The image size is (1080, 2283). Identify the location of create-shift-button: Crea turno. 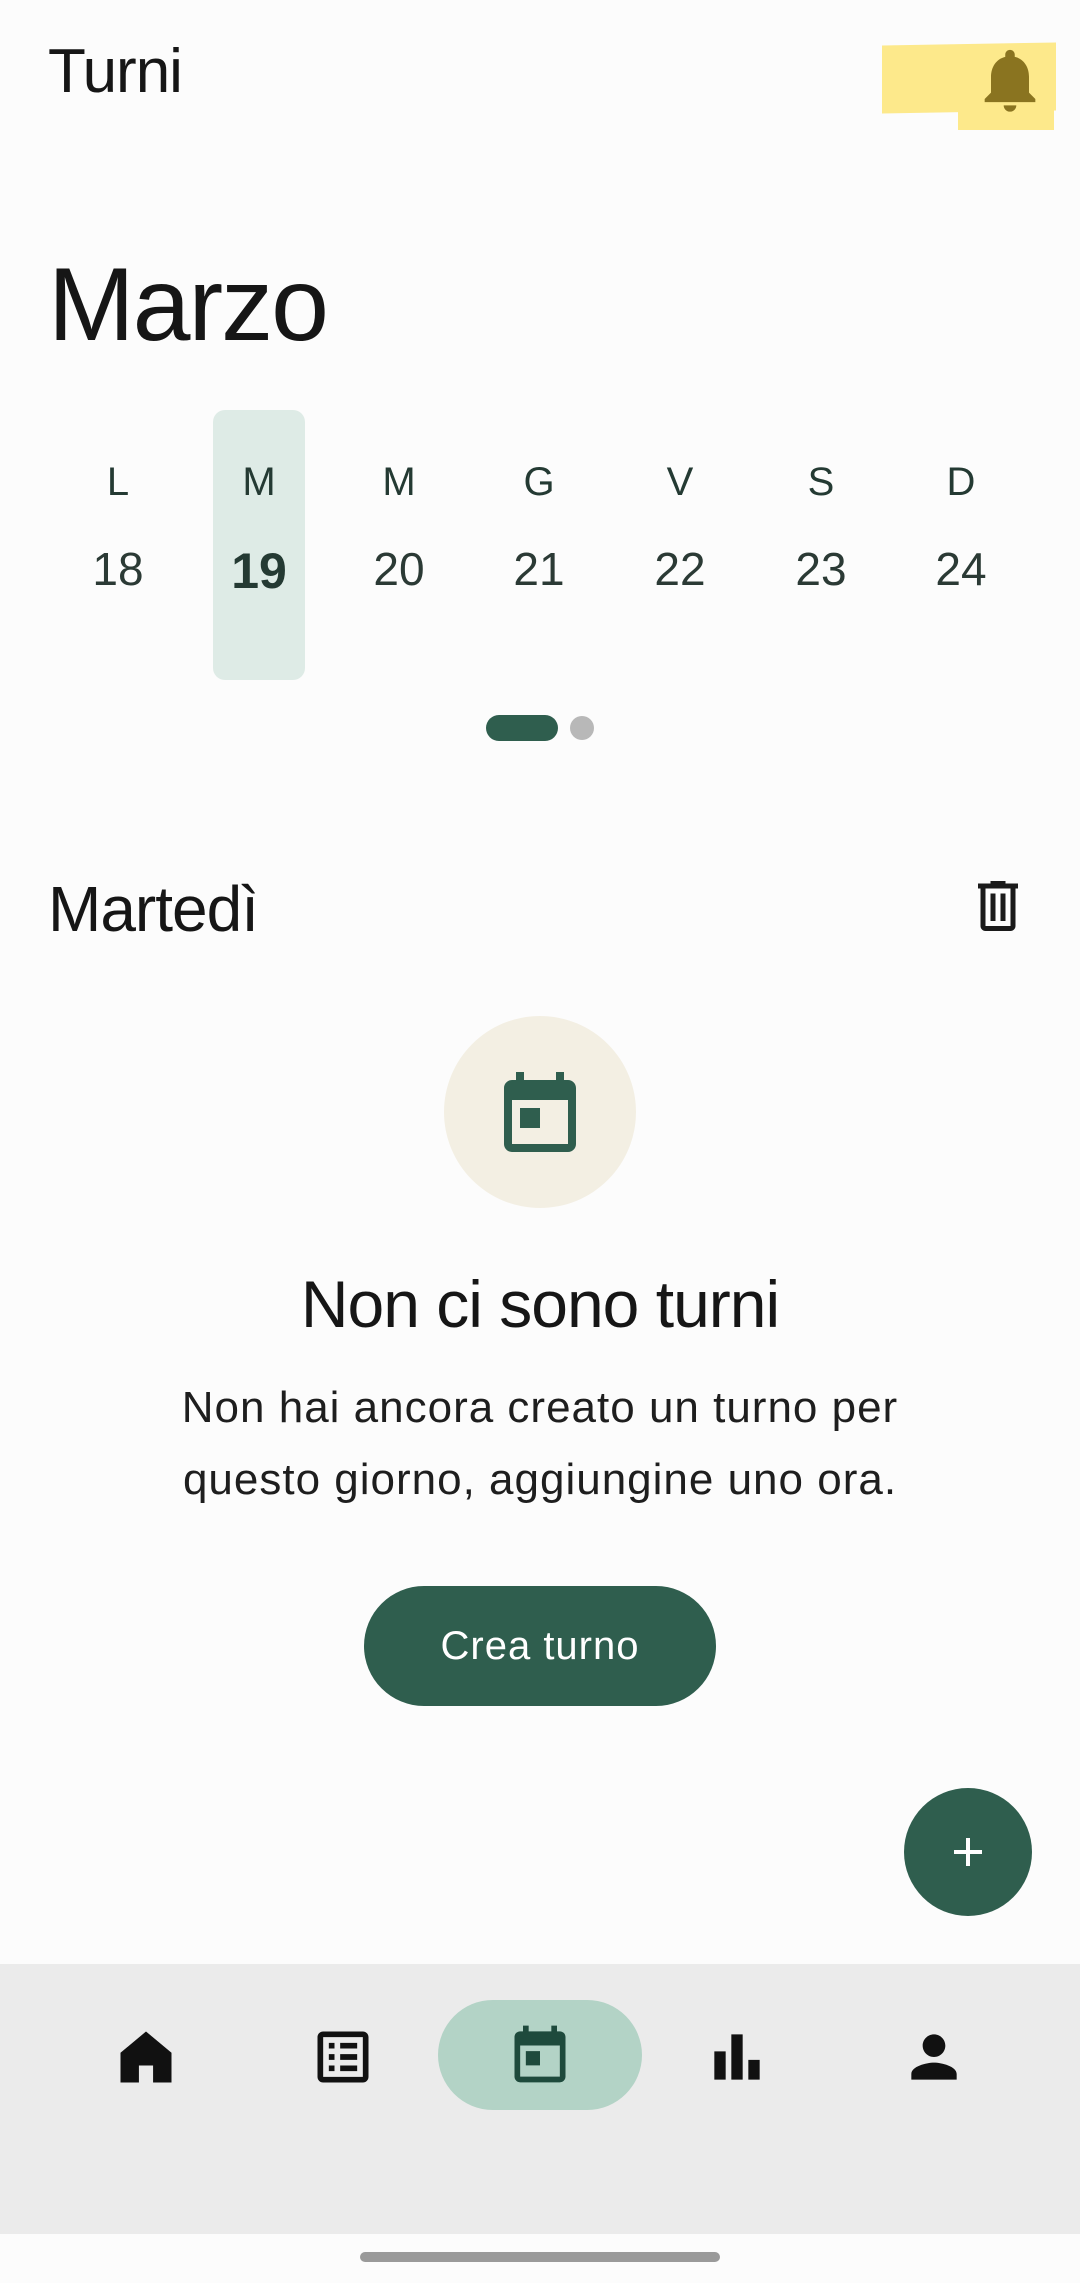
(540, 1646).